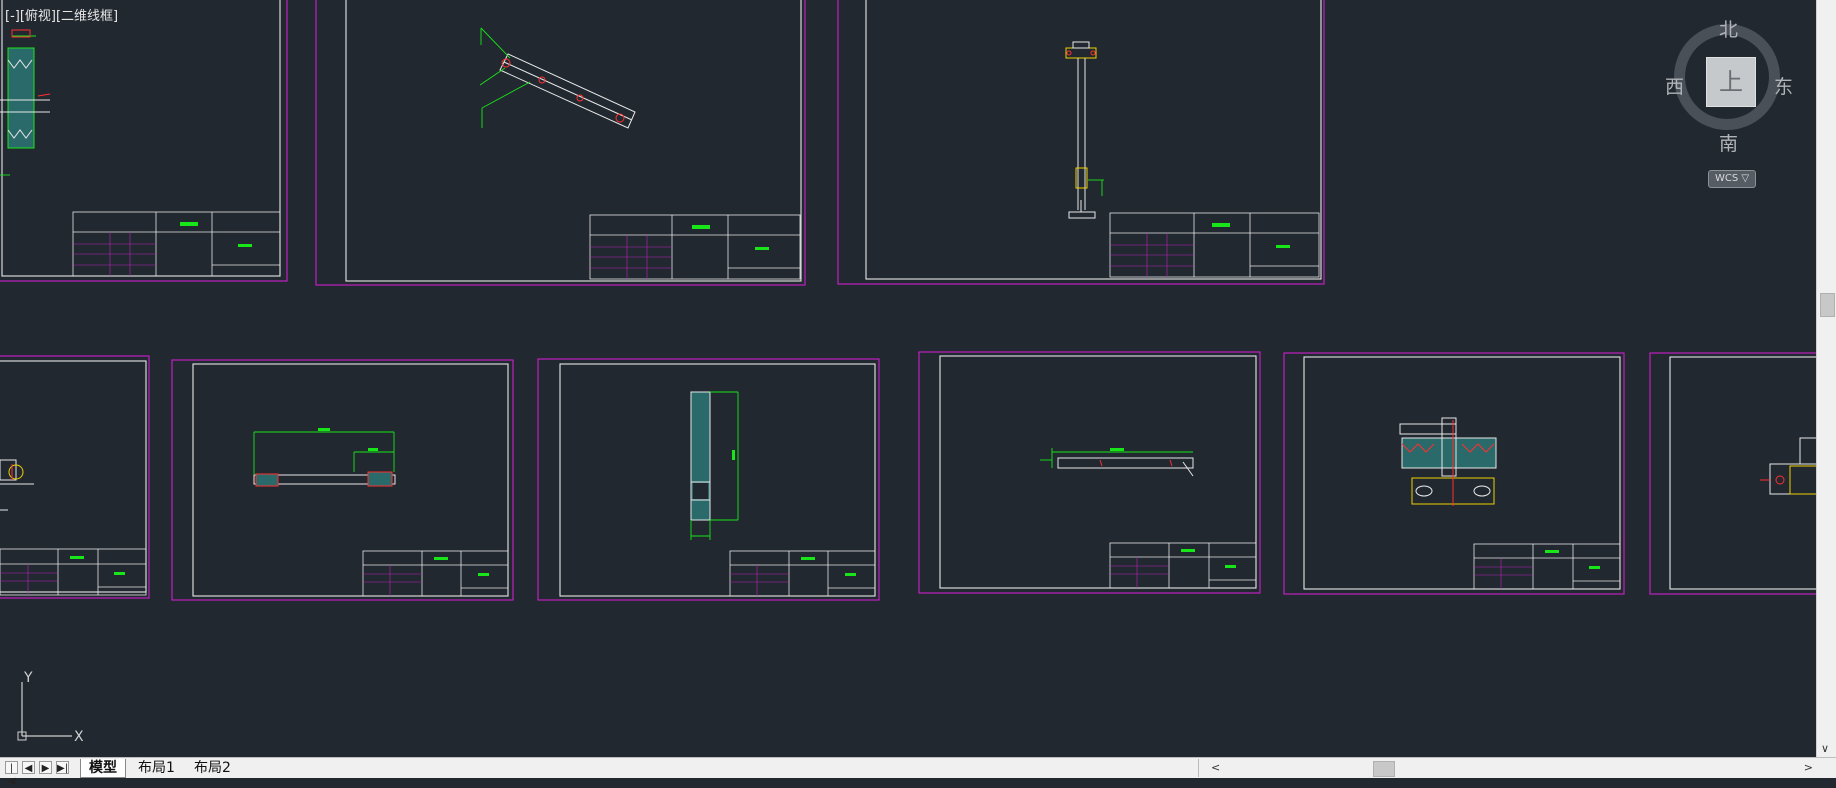 The height and width of the screenshot is (788, 1836). I want to click on viewport-label: [-][俯视][二维线框], so click(61, 14).